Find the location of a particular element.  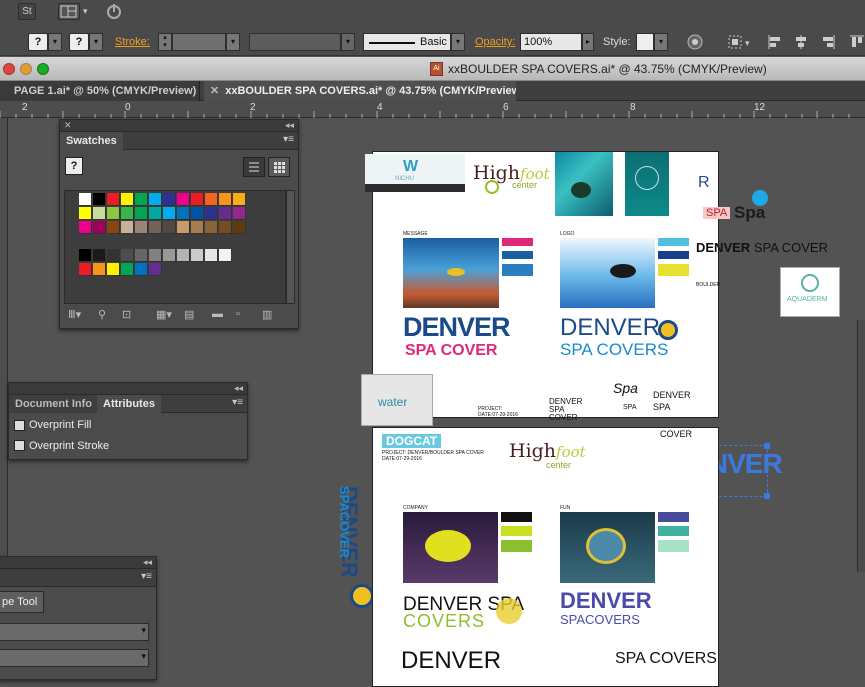

arrange-dropdown-icon: ▾ is located at coordinates (85, 11).